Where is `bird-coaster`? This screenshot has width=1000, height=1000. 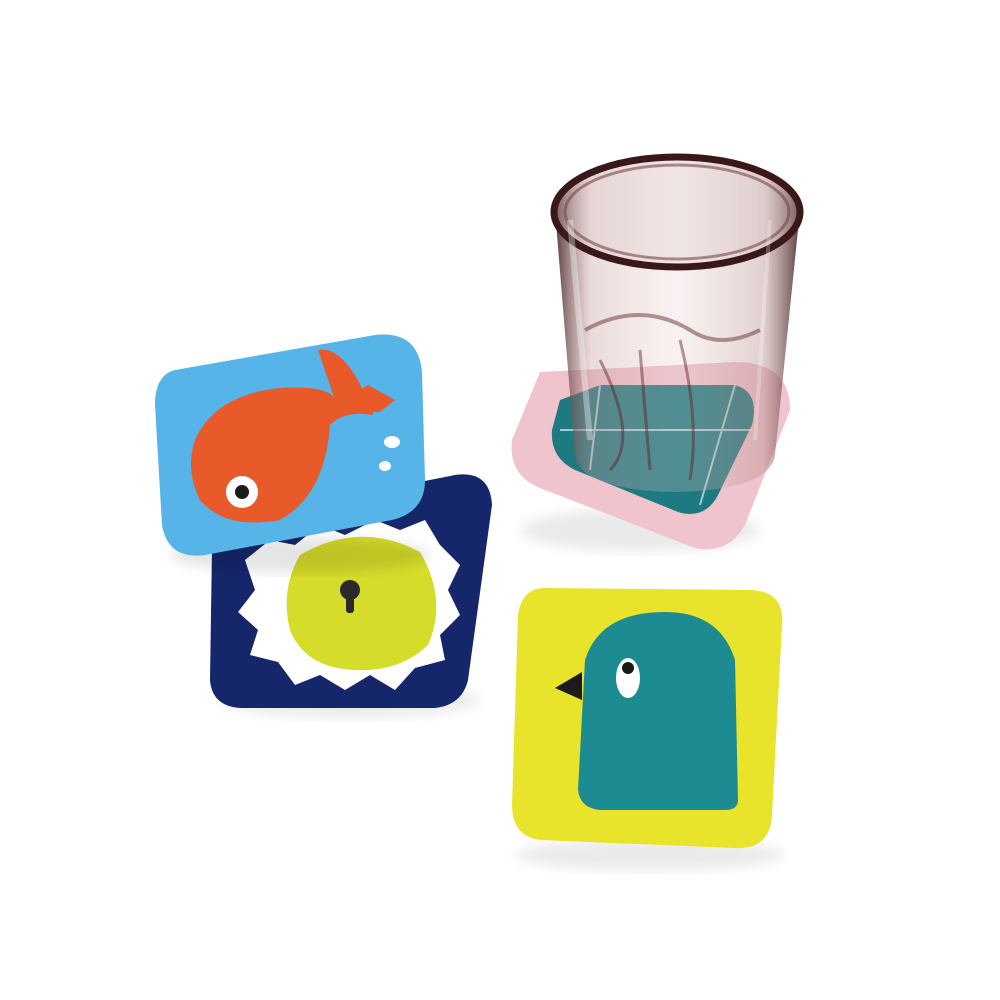 bird-coaster is located at coordinates (648, 729).